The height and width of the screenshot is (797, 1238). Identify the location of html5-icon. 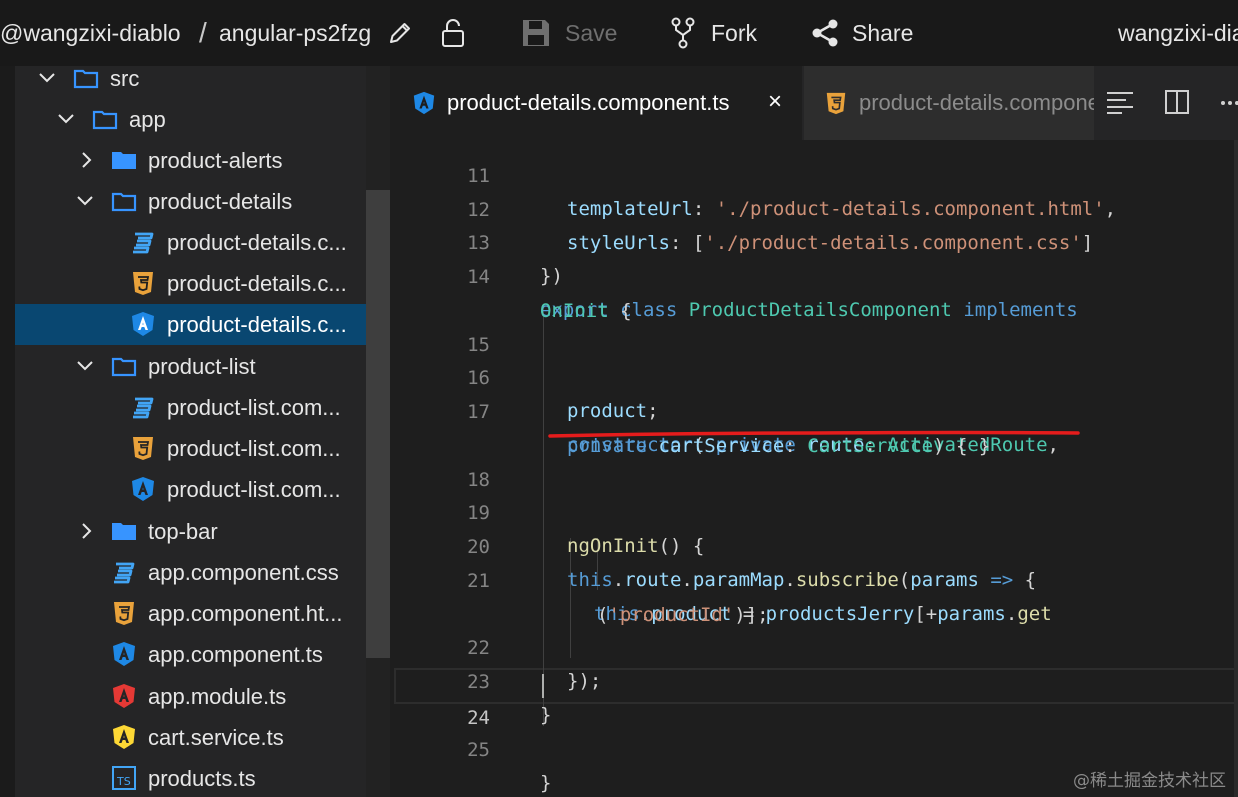
(836, 103).